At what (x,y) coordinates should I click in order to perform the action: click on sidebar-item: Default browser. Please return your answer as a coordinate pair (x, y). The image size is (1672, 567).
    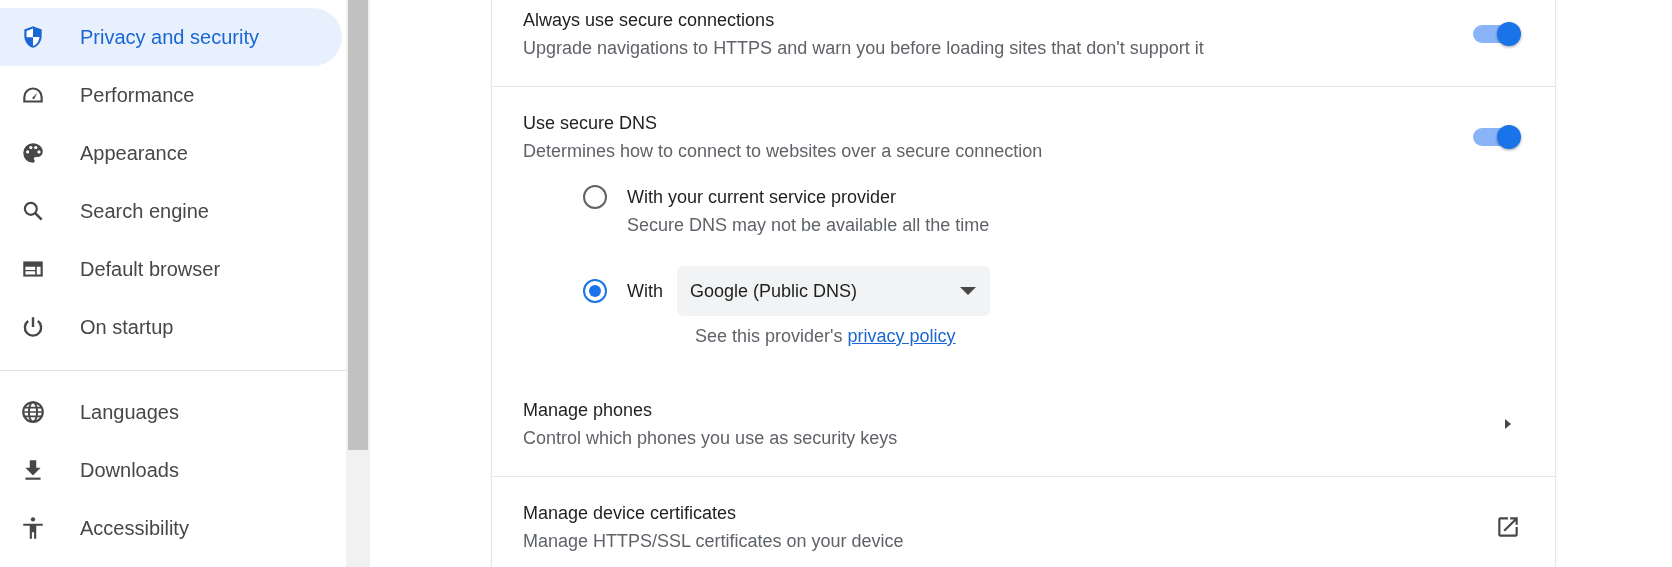
    Looking at the image, I should click on (171, 269).